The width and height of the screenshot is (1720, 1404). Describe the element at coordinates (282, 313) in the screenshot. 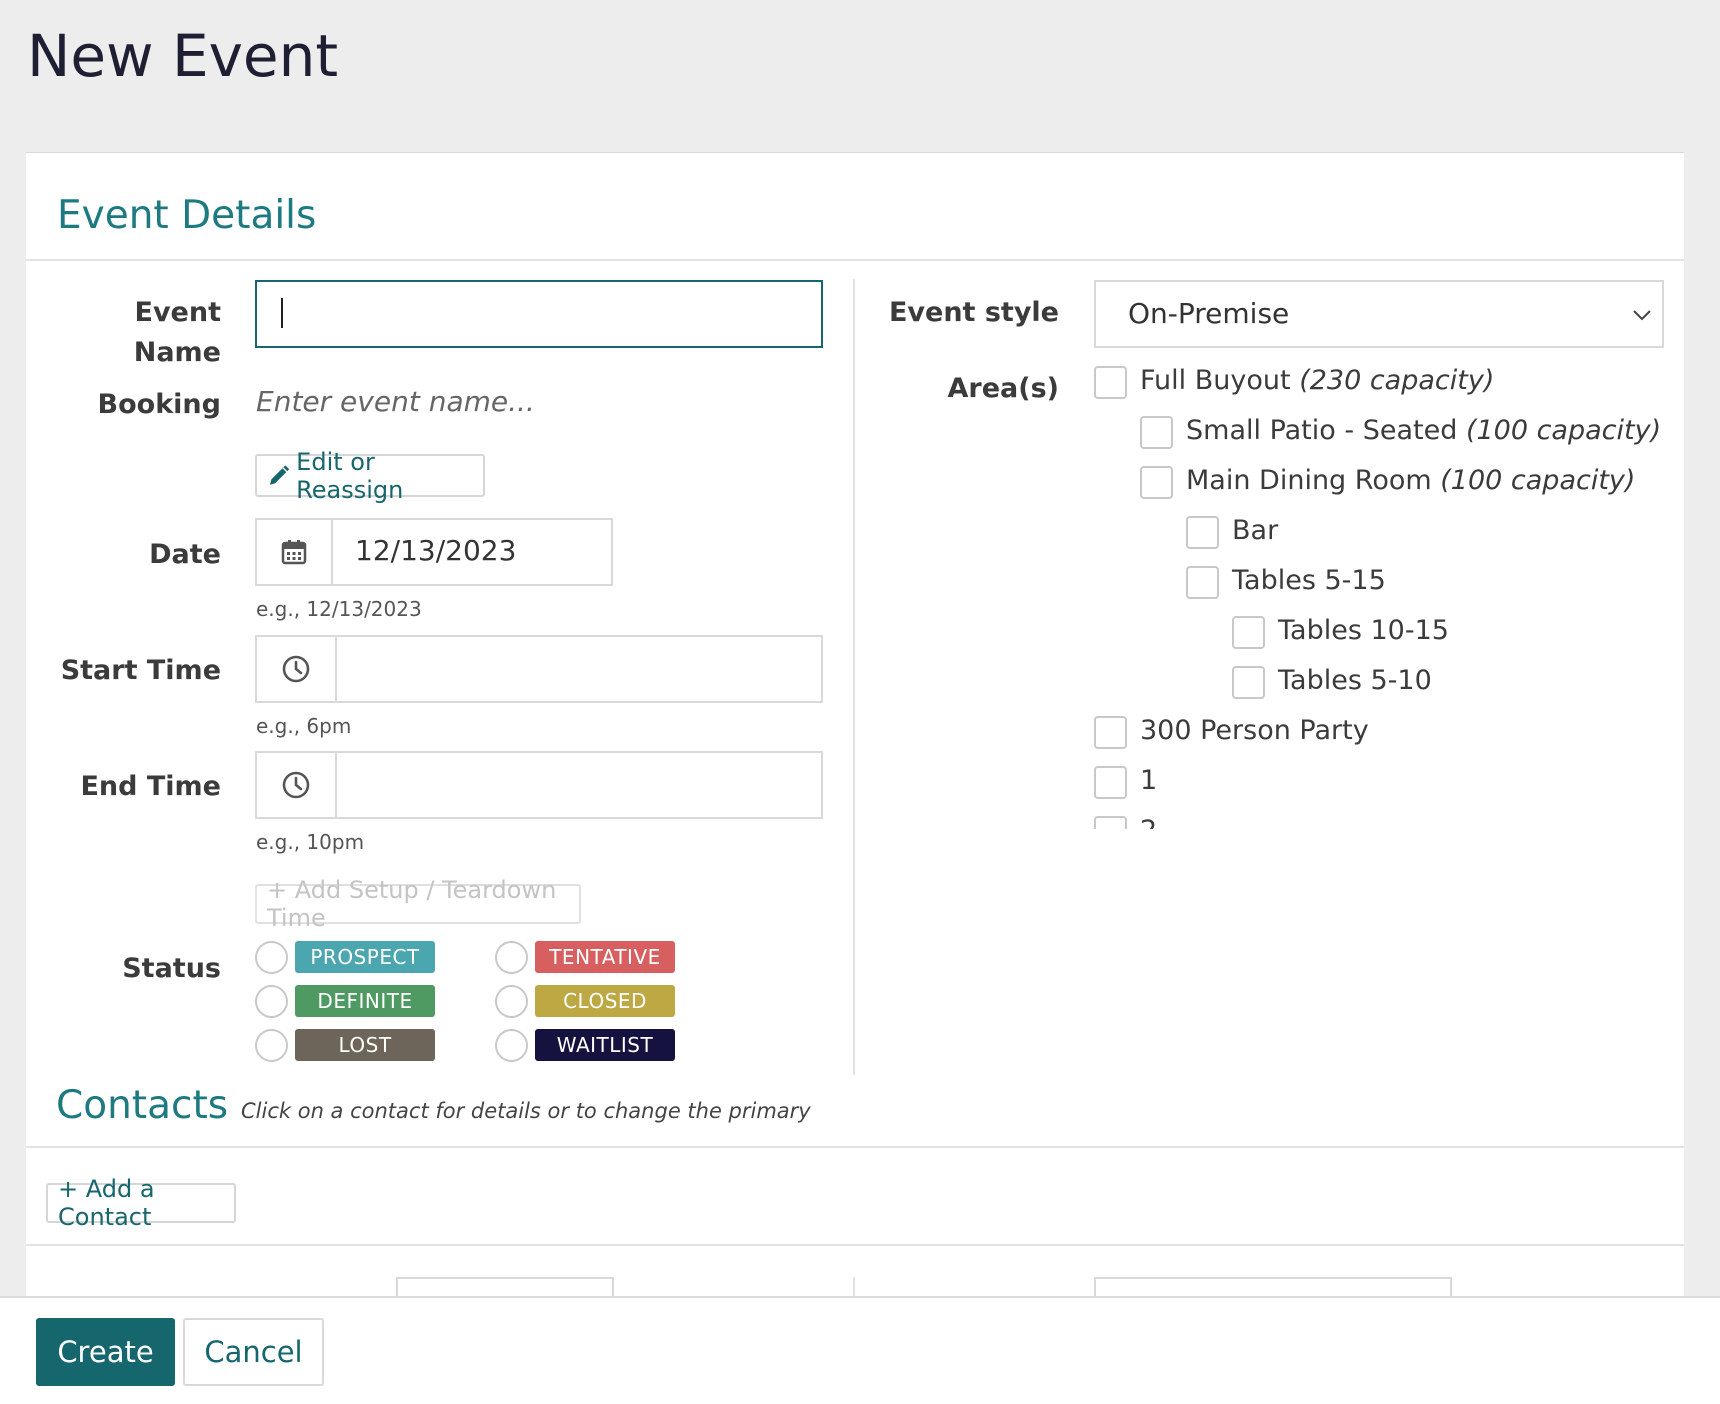

I see `text-caret` at that location.